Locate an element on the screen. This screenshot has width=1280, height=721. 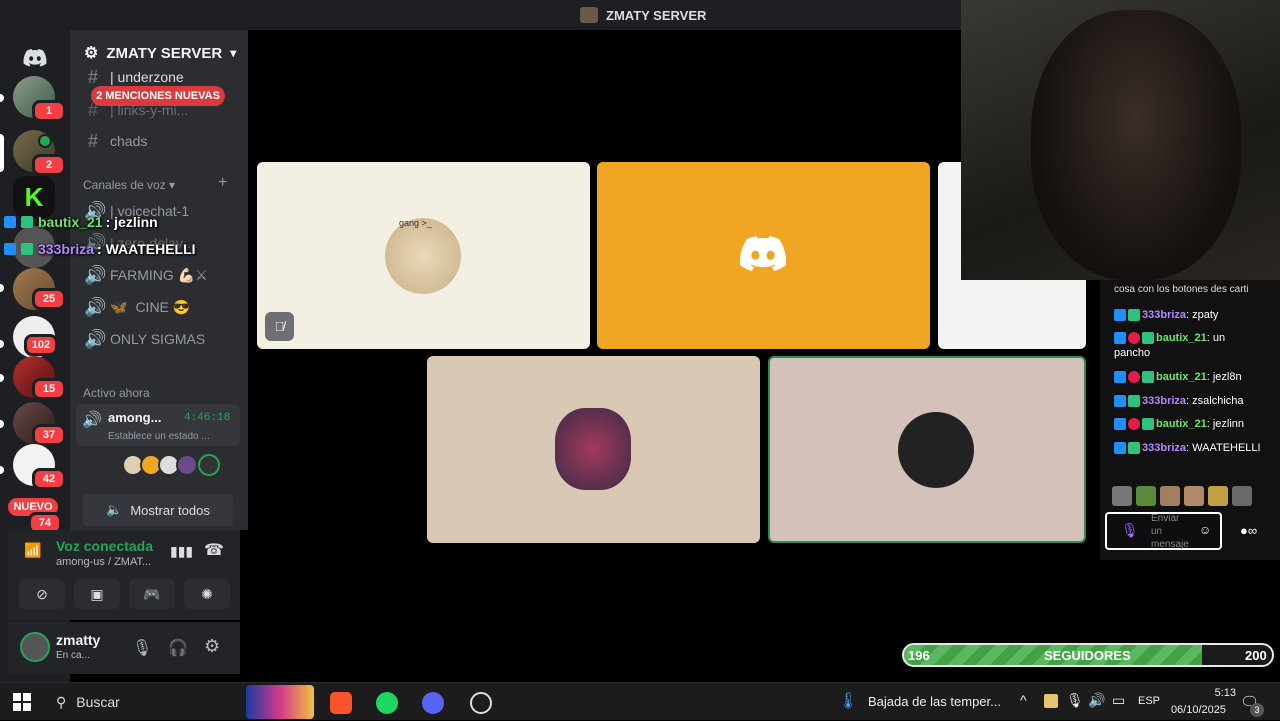
microphone-tray-icon: 🎙 is located at coordinates (1075, 700).